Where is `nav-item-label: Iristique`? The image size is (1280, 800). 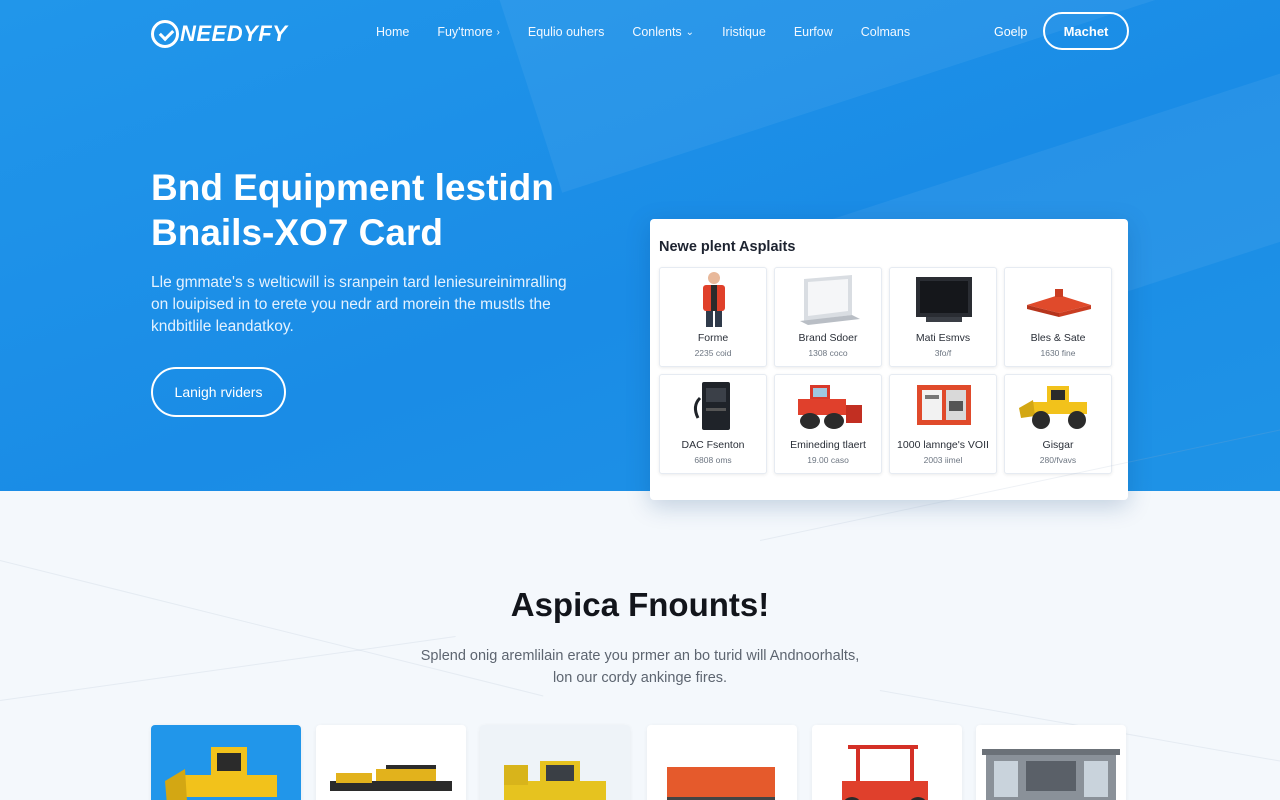 nav-item-label: Iristique is located at coordinates (744, 32).